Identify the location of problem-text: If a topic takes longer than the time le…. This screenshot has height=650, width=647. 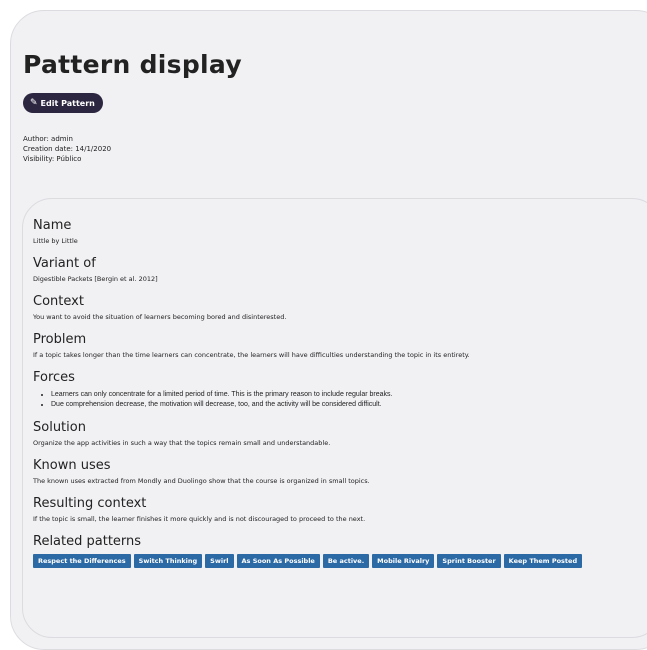
(251, 355).